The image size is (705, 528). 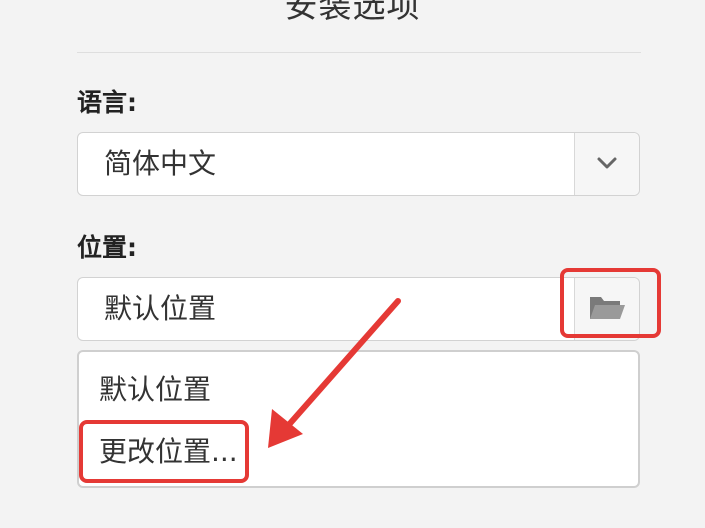 What do you see at coordinates (334, 373) in the screenshot?
I see `red-arrow` at bounding box center [334, 373].